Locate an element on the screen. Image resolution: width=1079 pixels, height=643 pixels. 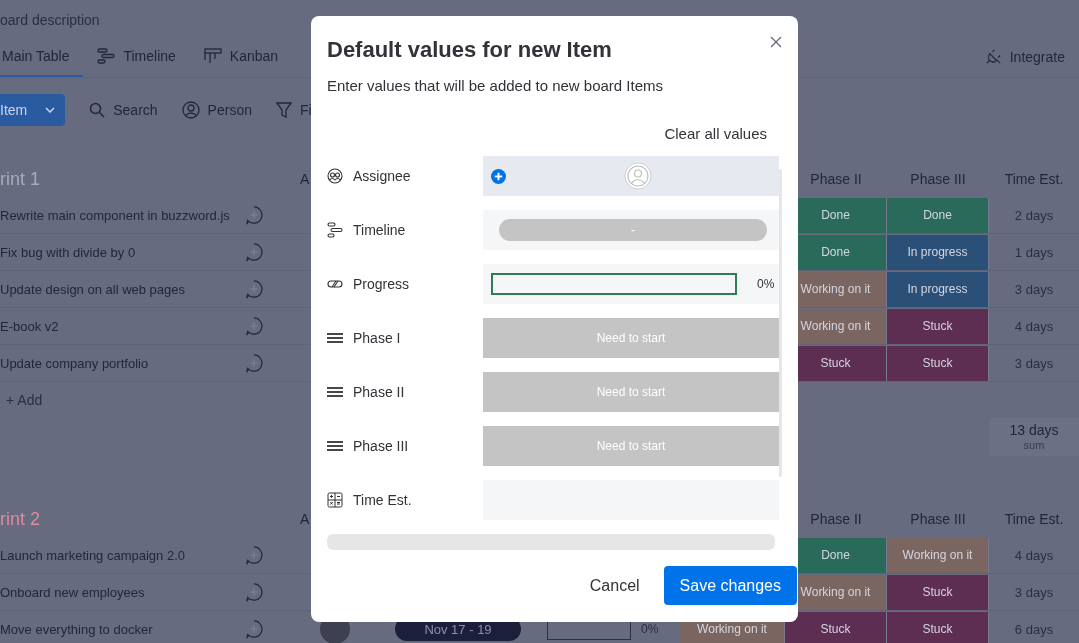
cancel-button: Cancel is located at coordinates (614, 585).